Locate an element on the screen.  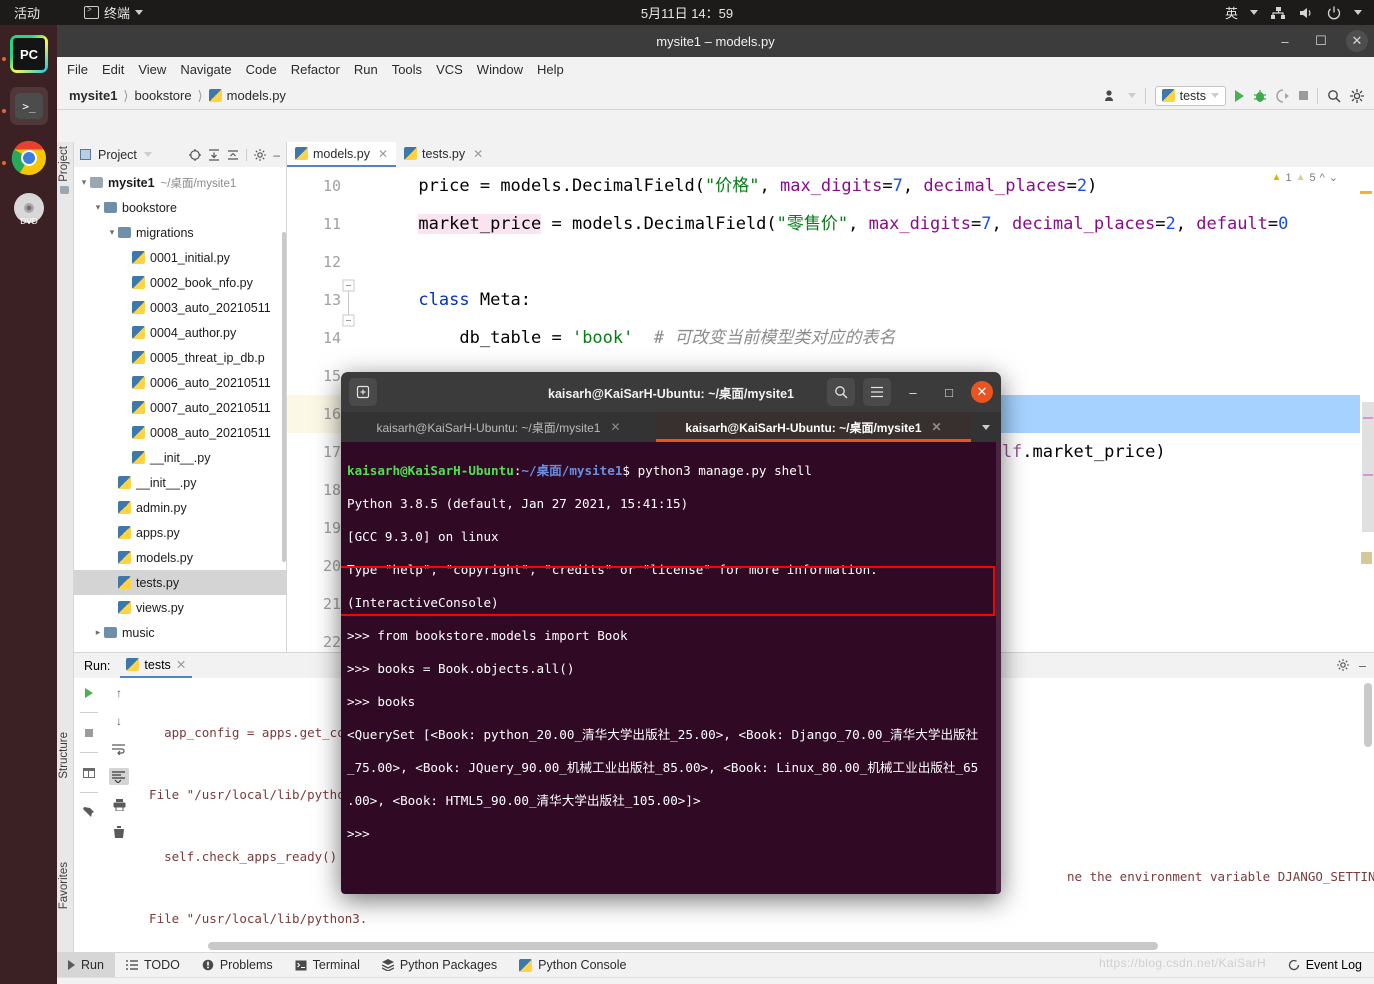
clear-all-button is located at coordinates (119, 832).